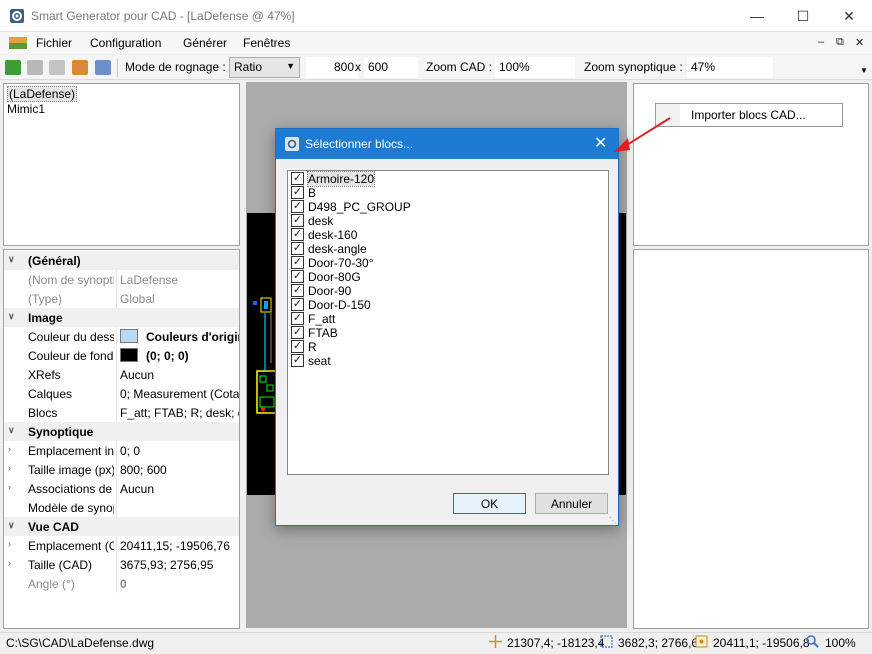  Describe the element at coordinates (448, 249) in the screenshot. I see `block-list-item: ✓ desk-angle` at that location.